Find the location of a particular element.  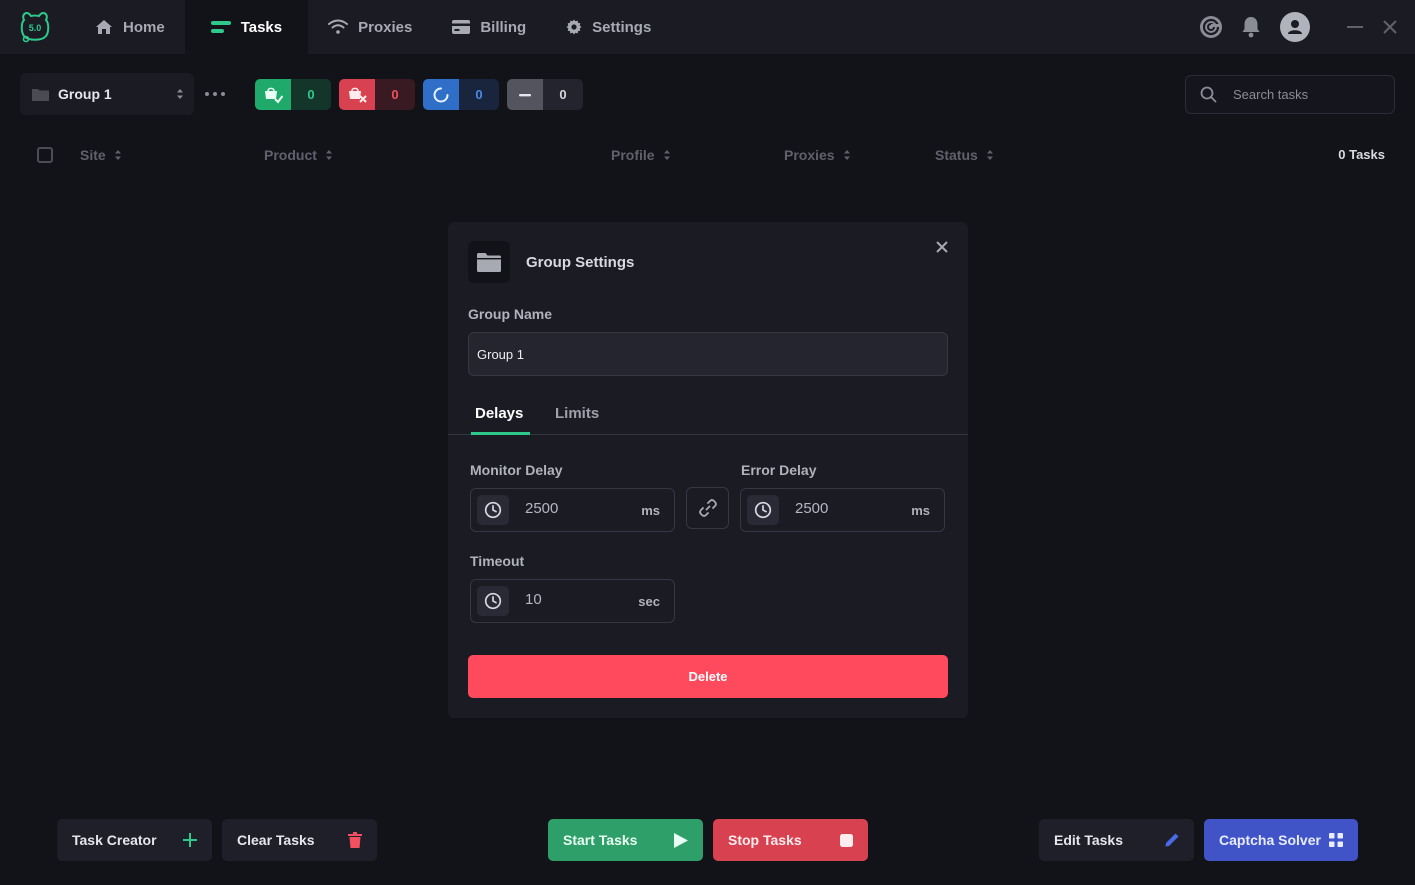

captcha-solver-button: Captcha Solver is located at coordinates (1281, 840).